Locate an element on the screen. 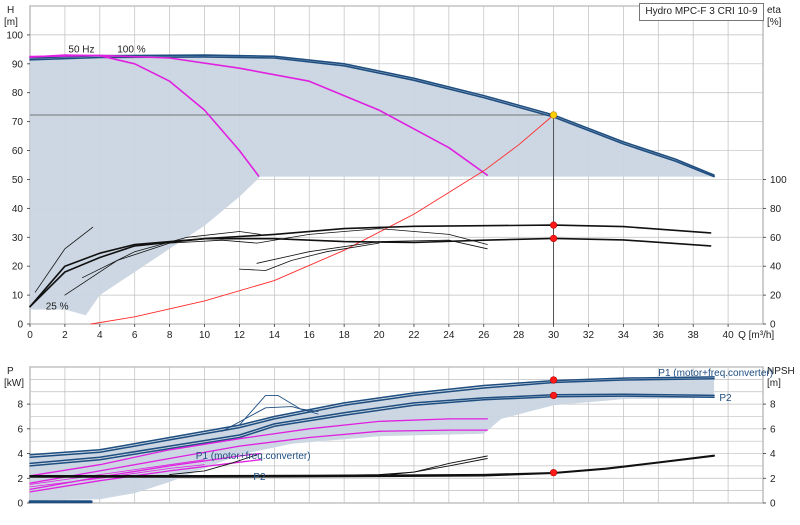 This screenshot has height=525, width=800. top-x-tick-label: 0 is located at coordinates (30, 335).